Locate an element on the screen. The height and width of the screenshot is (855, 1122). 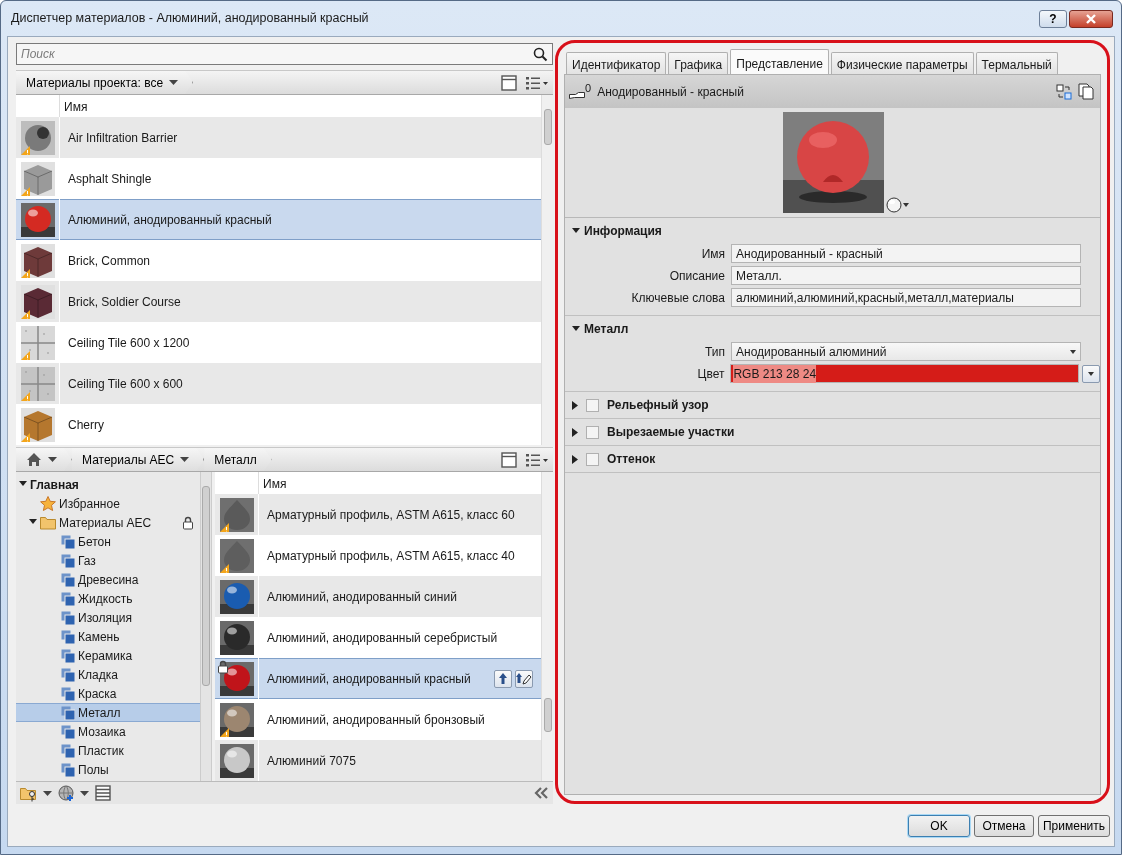
field-label: Тип is located at coordinates (715, 352).